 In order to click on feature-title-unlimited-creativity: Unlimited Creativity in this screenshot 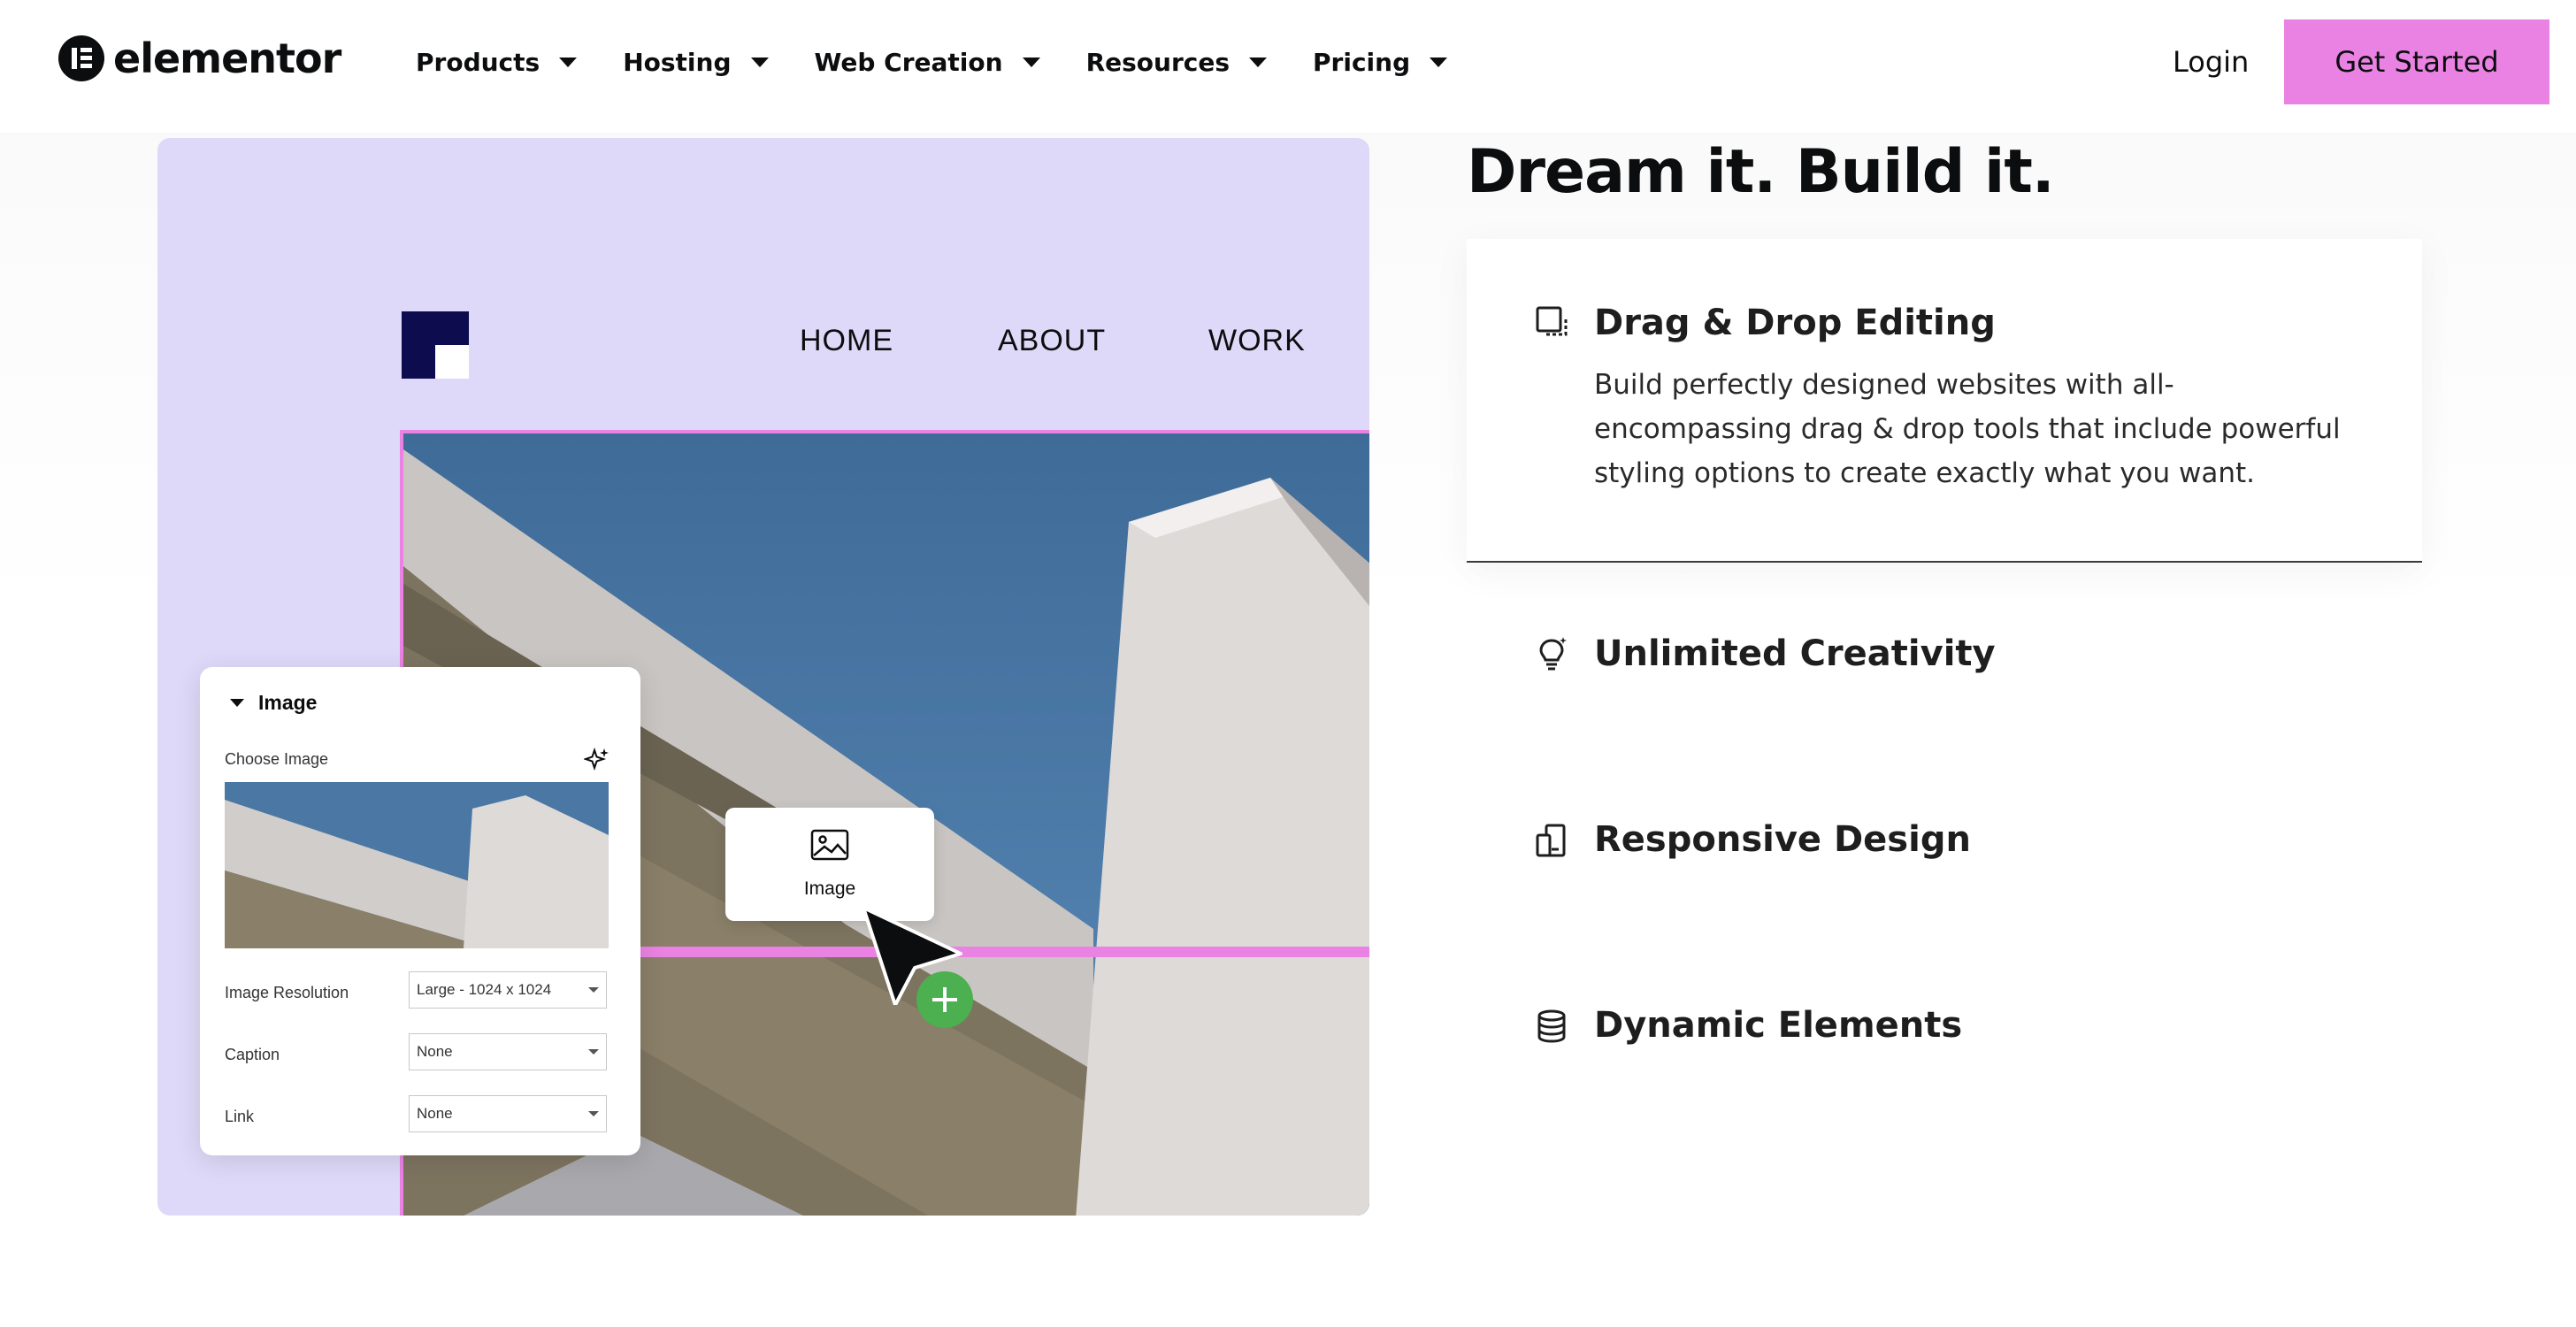, I will do `click(1795, 654)`.